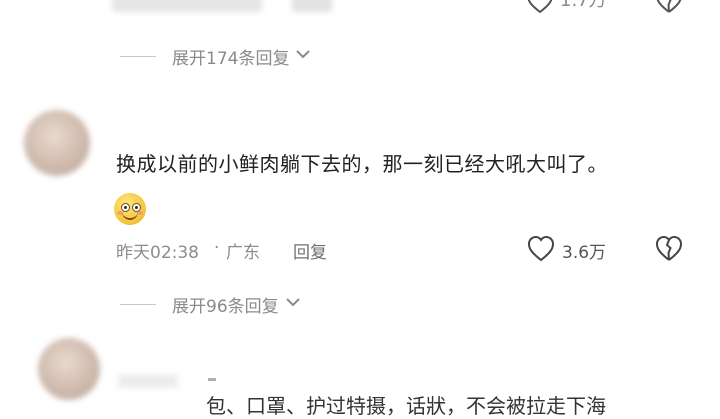 The width and height of the screenshot is (720, 419). Describe the element at coordinates (157, 253) in the screenshot. I see `comment-timestamp: 昨天02:38` at that location.